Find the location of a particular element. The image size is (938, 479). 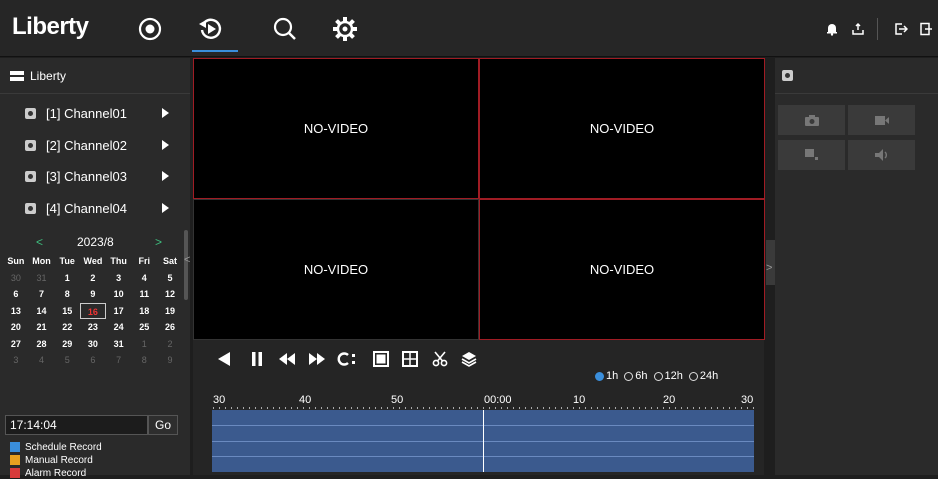

ptz-icon is located at coordinates (811, 155).